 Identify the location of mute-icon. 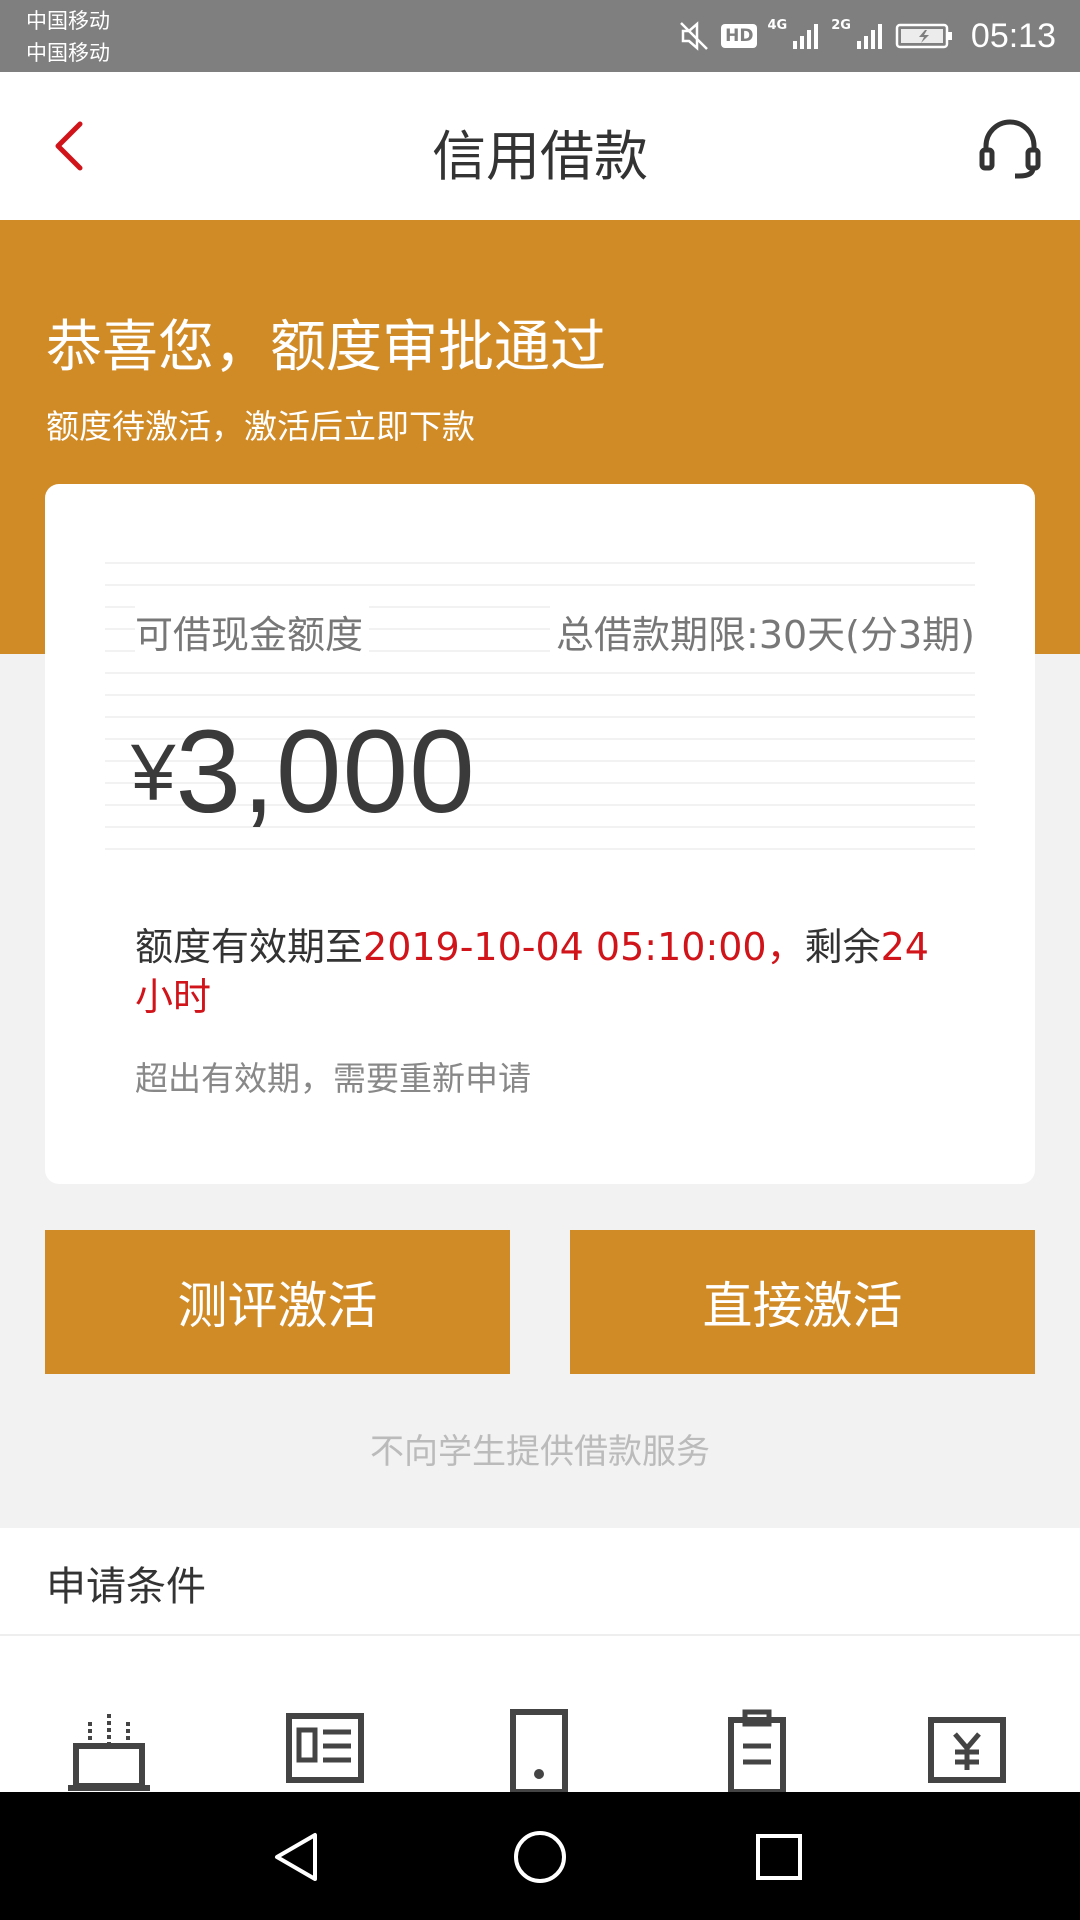
(694, 36).